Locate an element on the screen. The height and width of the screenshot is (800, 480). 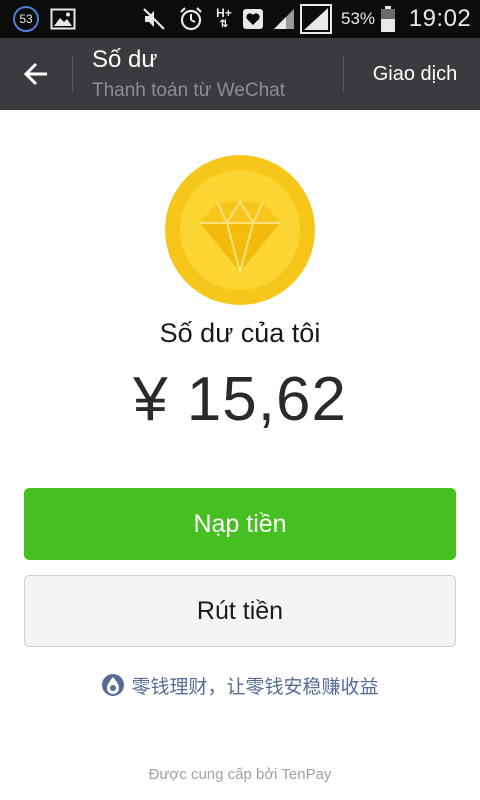
wealth-promo-text: 零钱理财，让零钱安稳赚收益 is located at coordinates (255, 686).